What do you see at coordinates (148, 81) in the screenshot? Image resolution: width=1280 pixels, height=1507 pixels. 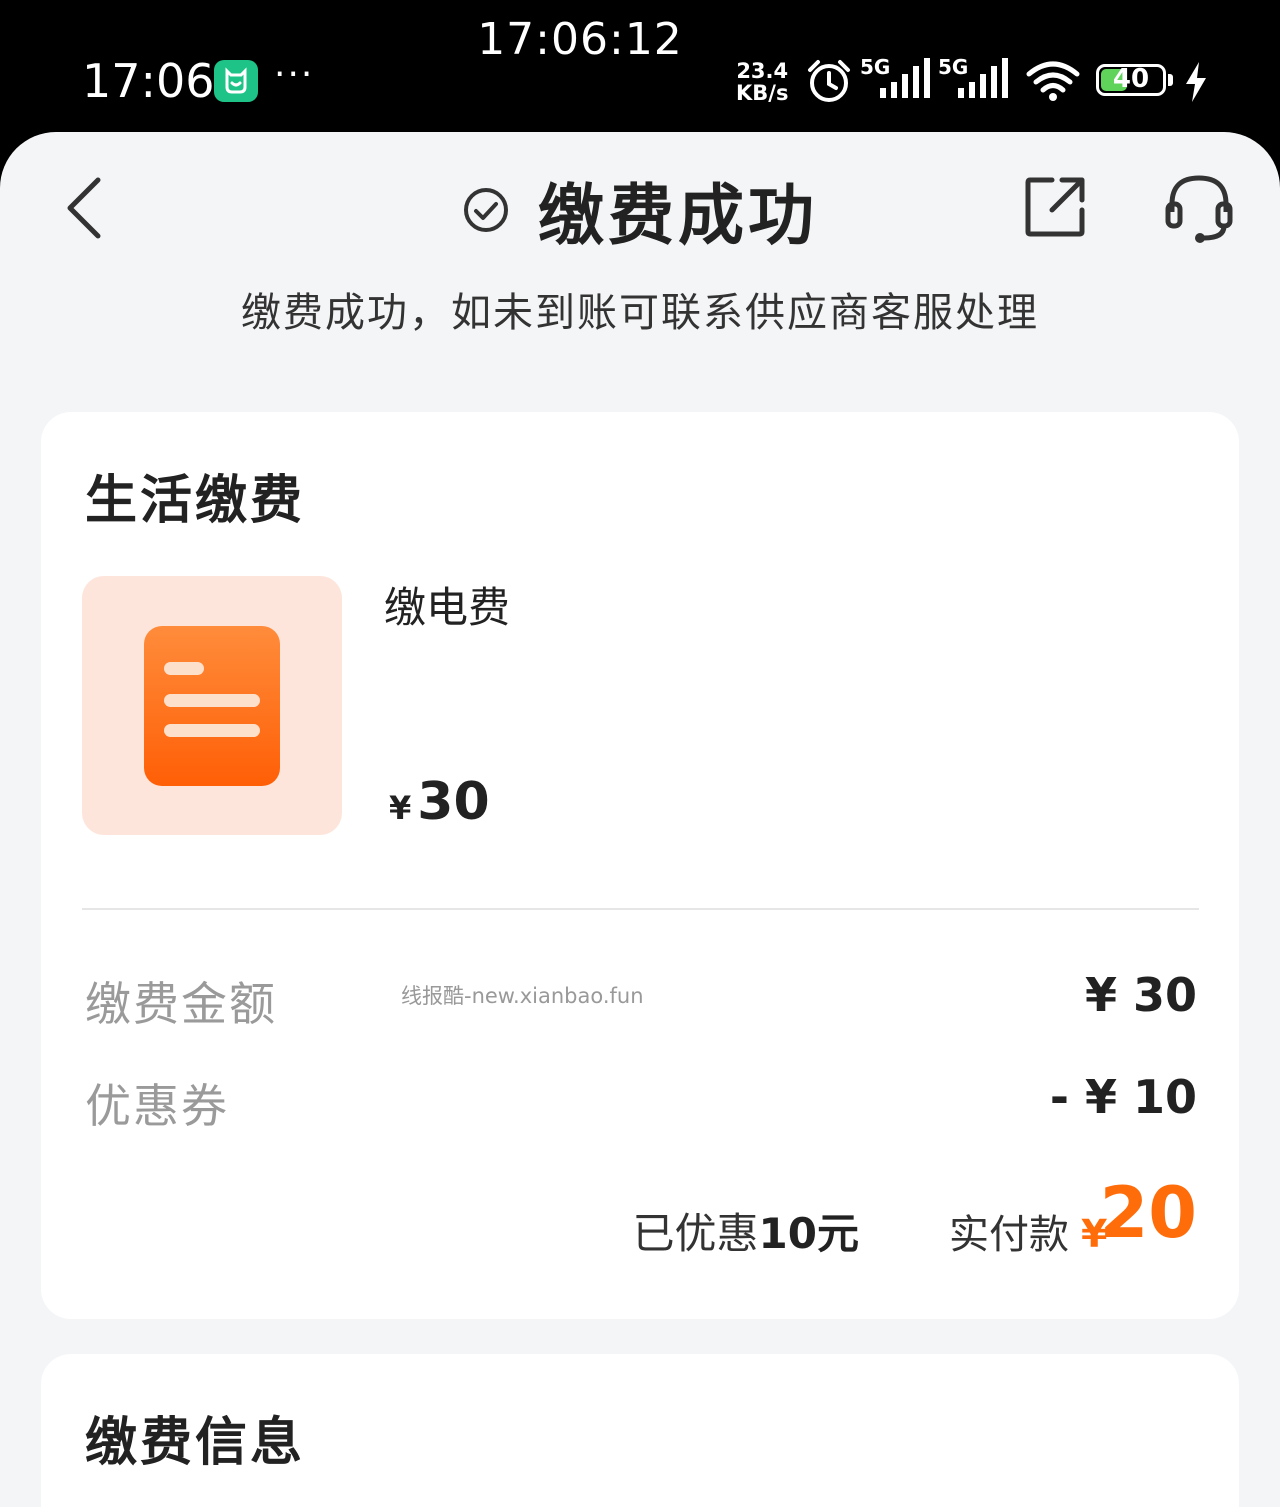 I see `status-time: 17:06` at bounding box center [148, 81].